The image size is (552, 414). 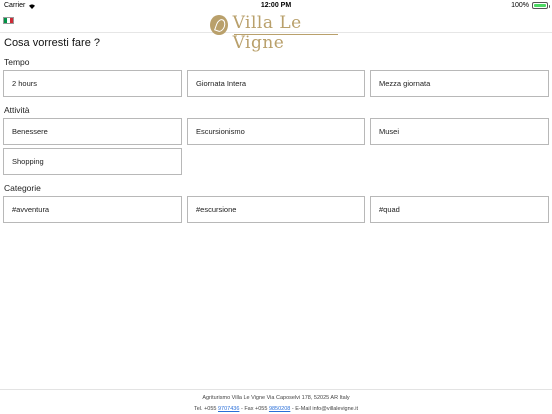 What do you see at coordinates (31, 209) in the screenshot?
I see `option-label: #avventura` at bounding box center [31, 209].